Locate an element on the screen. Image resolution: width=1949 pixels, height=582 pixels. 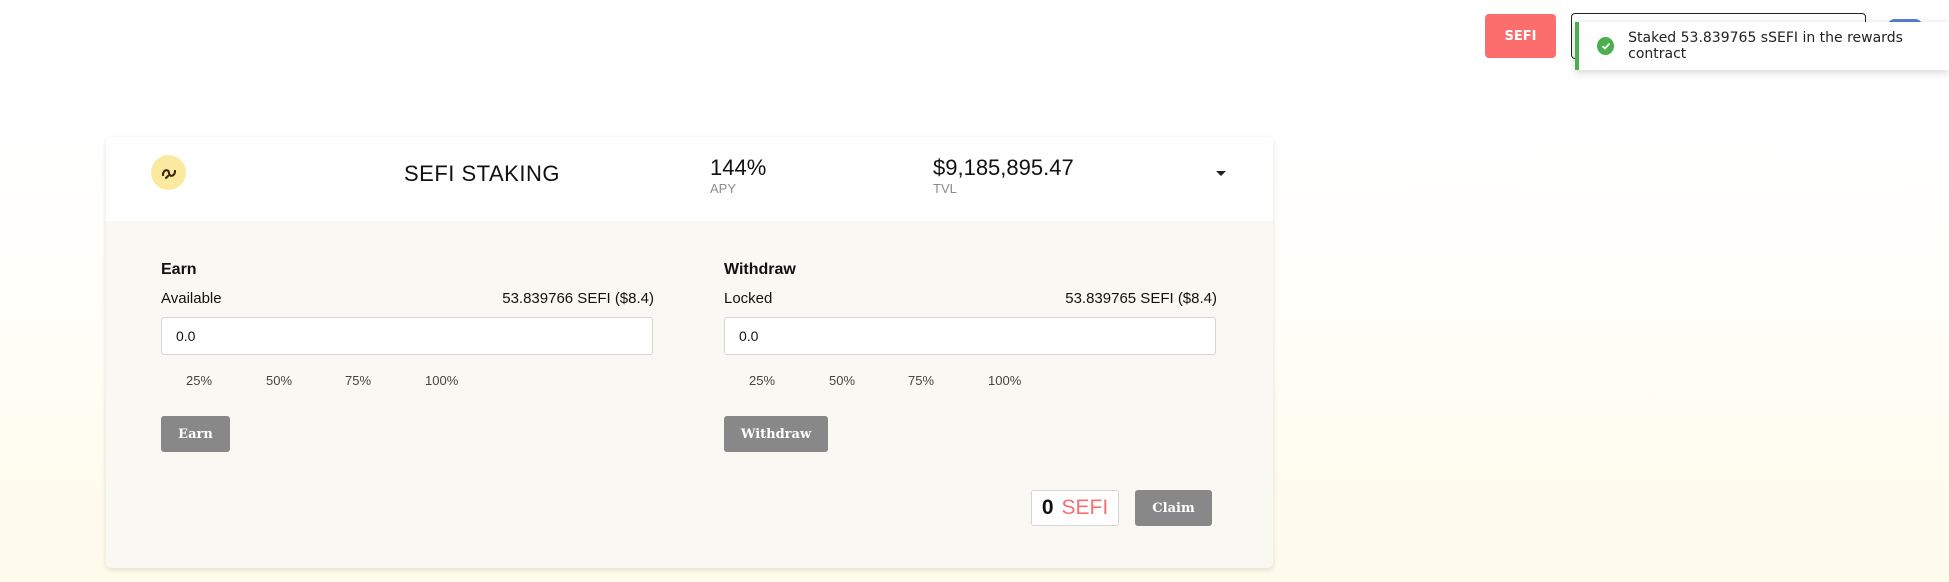
collapse-caret-icon is located at coordinates (1221, 173).